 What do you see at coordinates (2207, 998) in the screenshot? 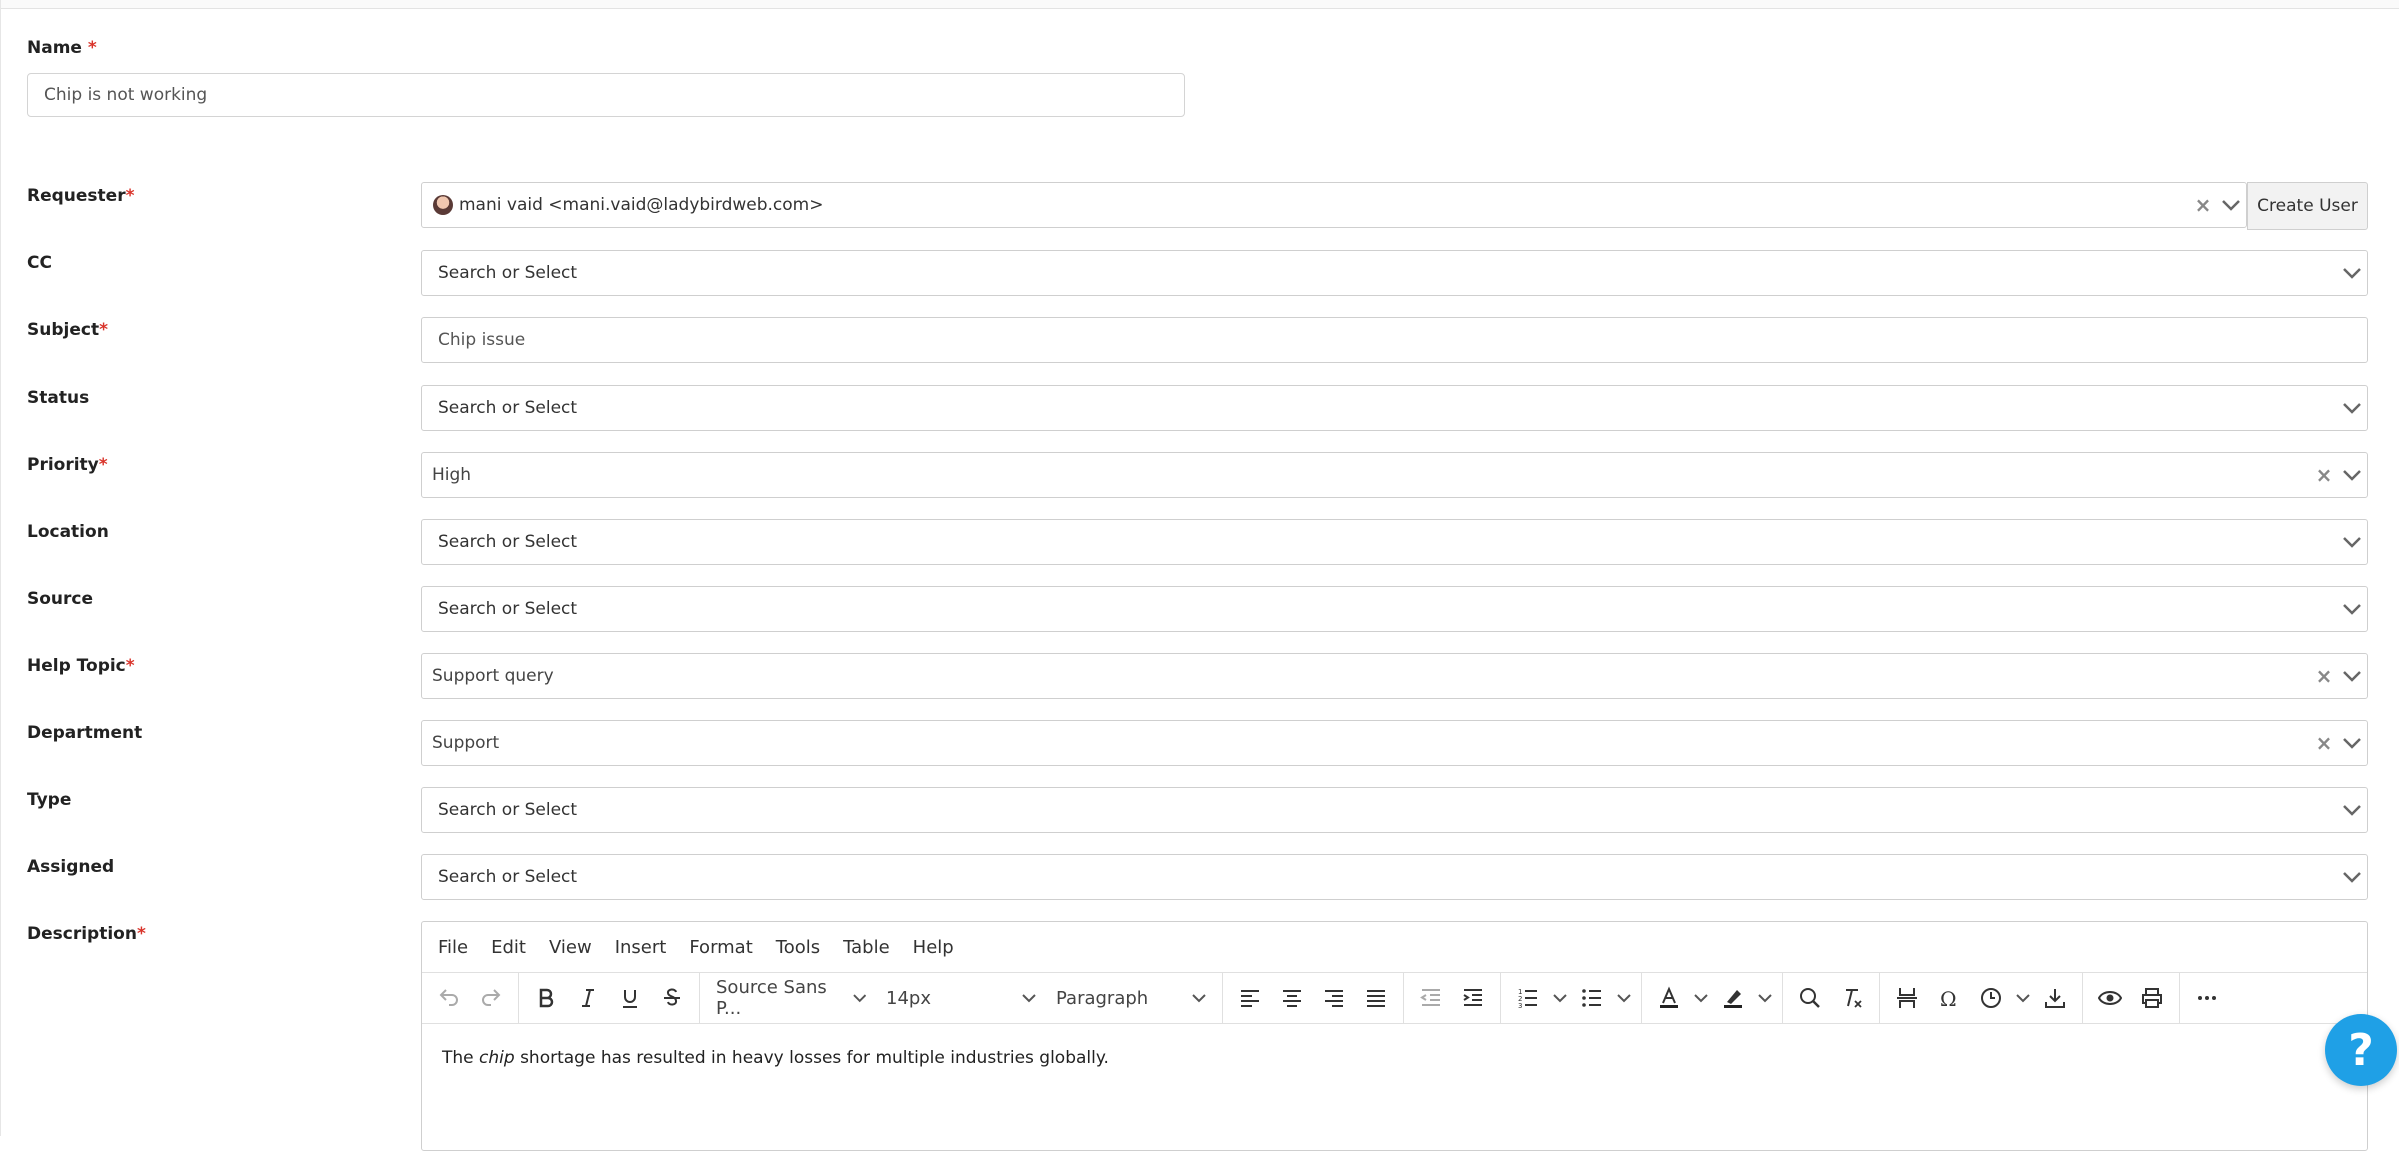
I see `more-options-icon` at bounding box center [2207, 998].